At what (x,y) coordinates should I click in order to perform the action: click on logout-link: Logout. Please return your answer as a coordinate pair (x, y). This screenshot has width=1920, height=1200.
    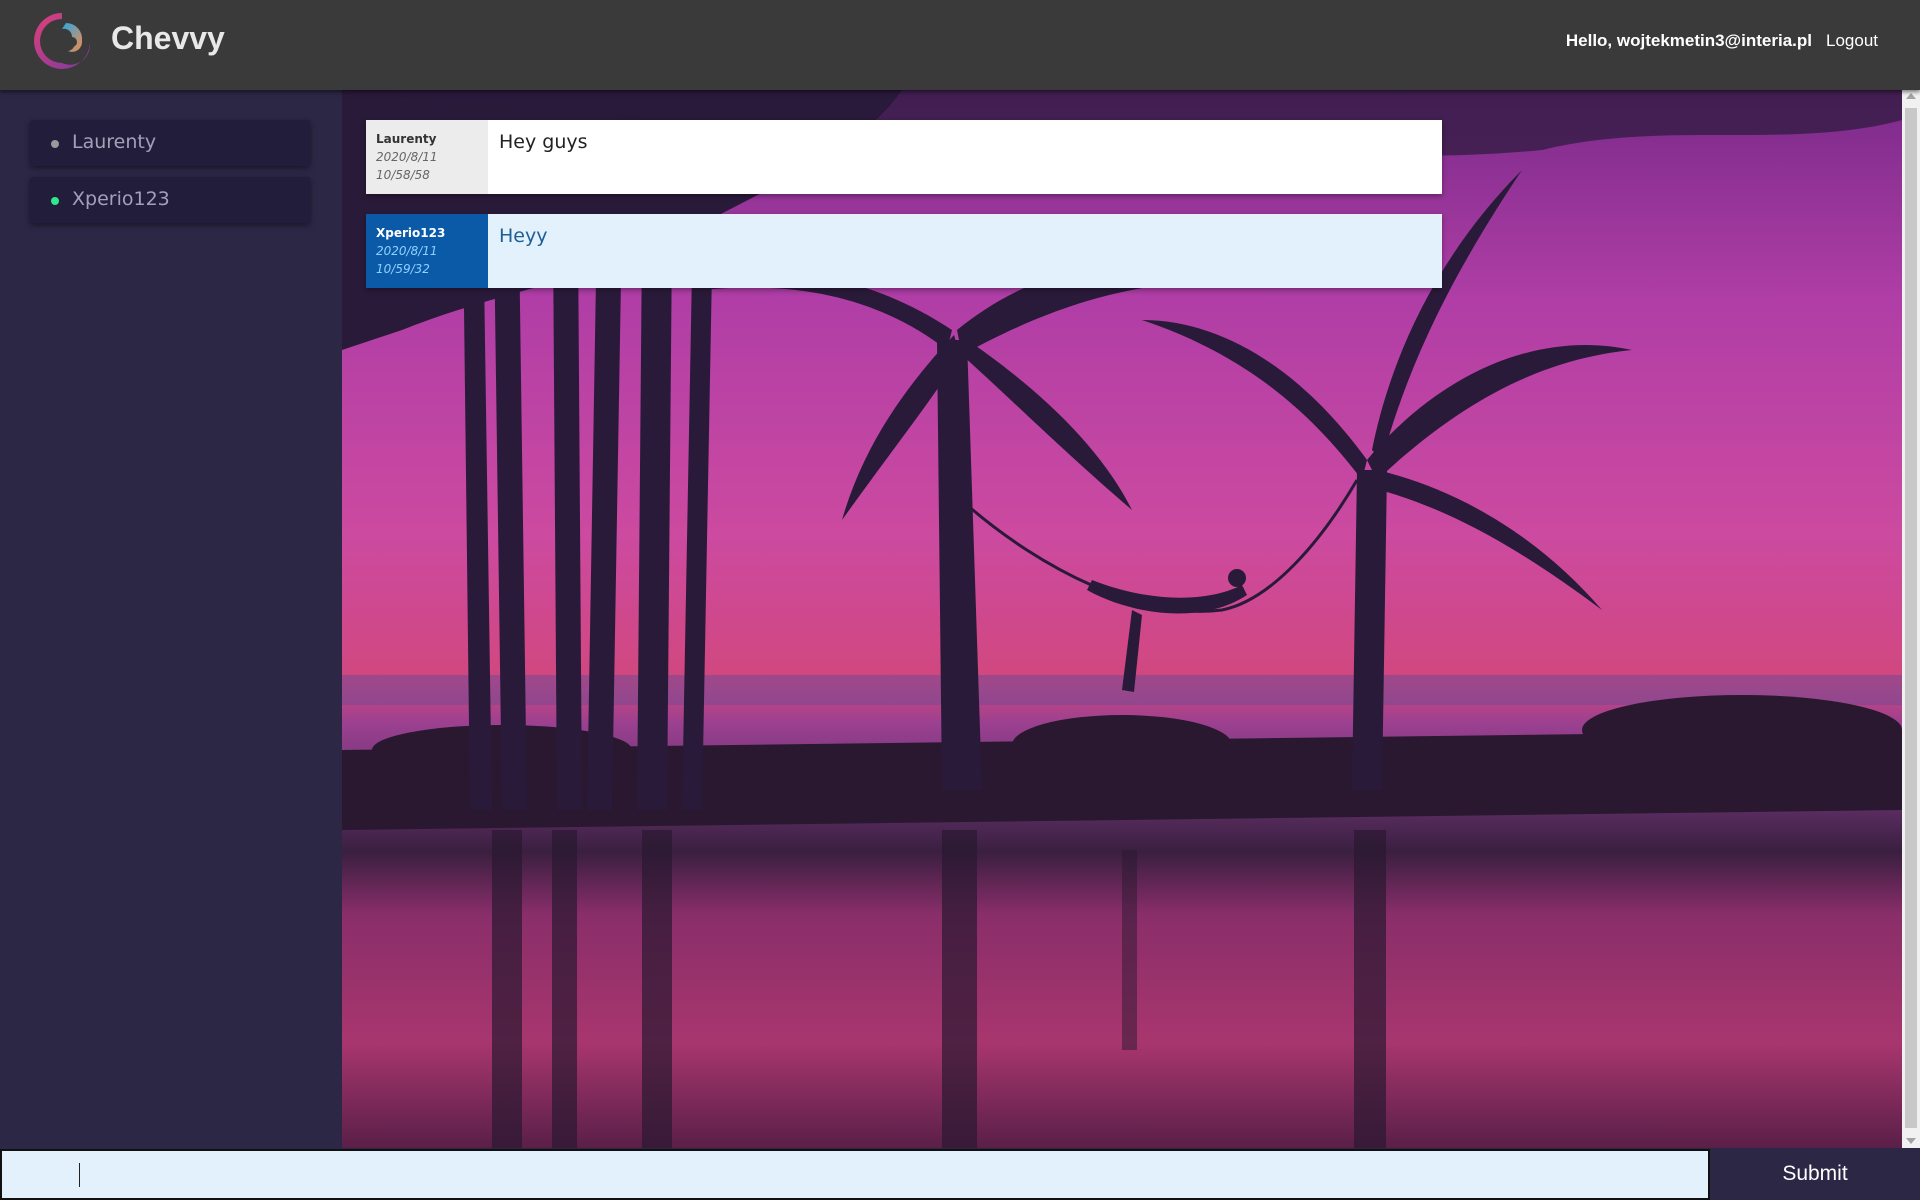
    Looking at the image, I should click on (1852, 41).